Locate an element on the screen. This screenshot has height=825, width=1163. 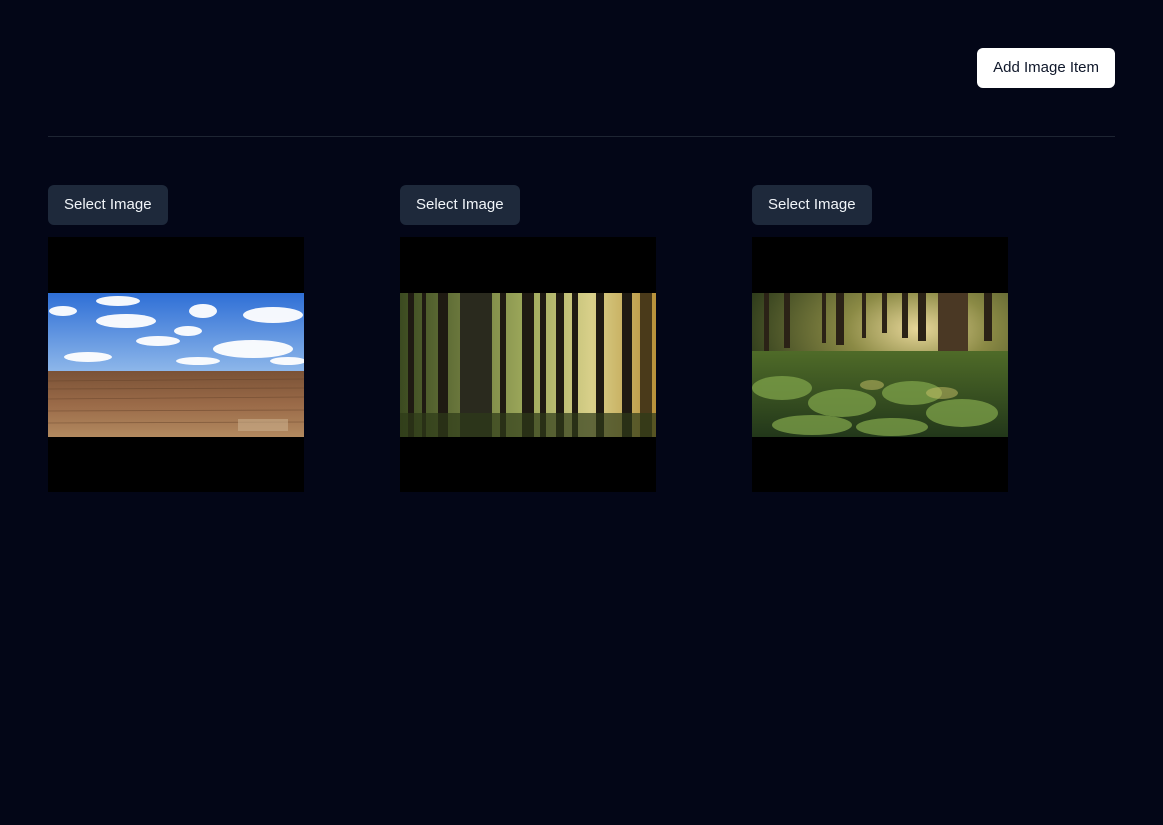
fern-forest-image is located at coordinates (880, 365).